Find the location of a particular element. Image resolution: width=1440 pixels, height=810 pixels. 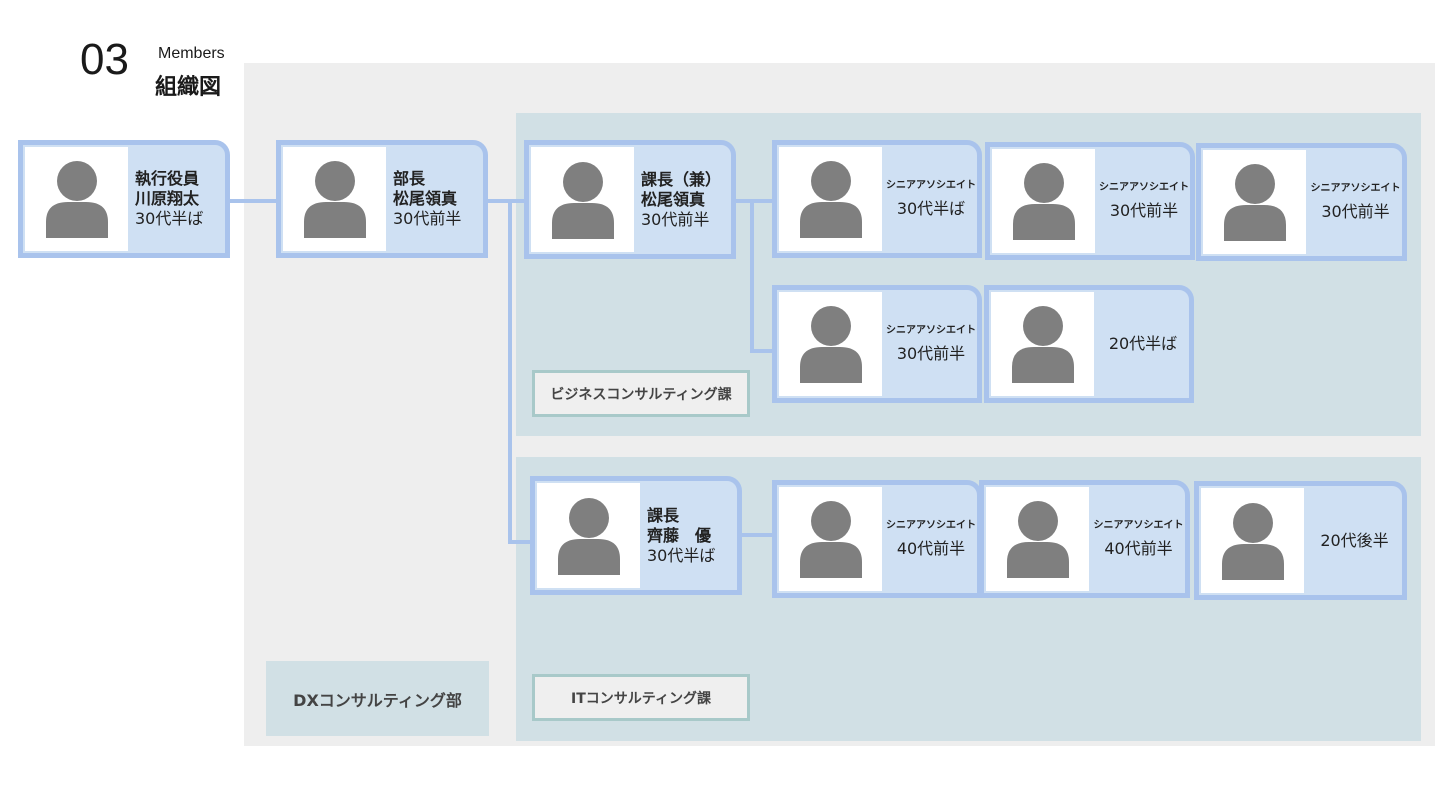

member-role: 部長 is located at coordinates (409, 178).